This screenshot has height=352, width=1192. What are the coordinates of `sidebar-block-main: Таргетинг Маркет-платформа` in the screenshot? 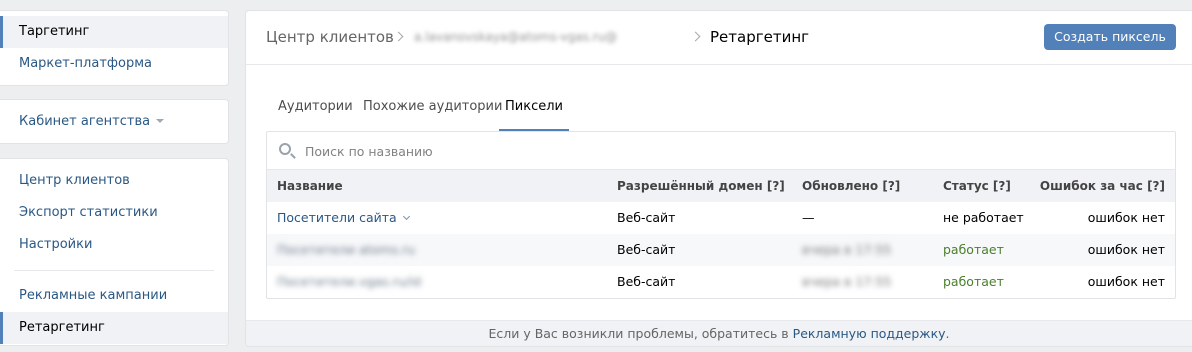 It's located at (114, 48).